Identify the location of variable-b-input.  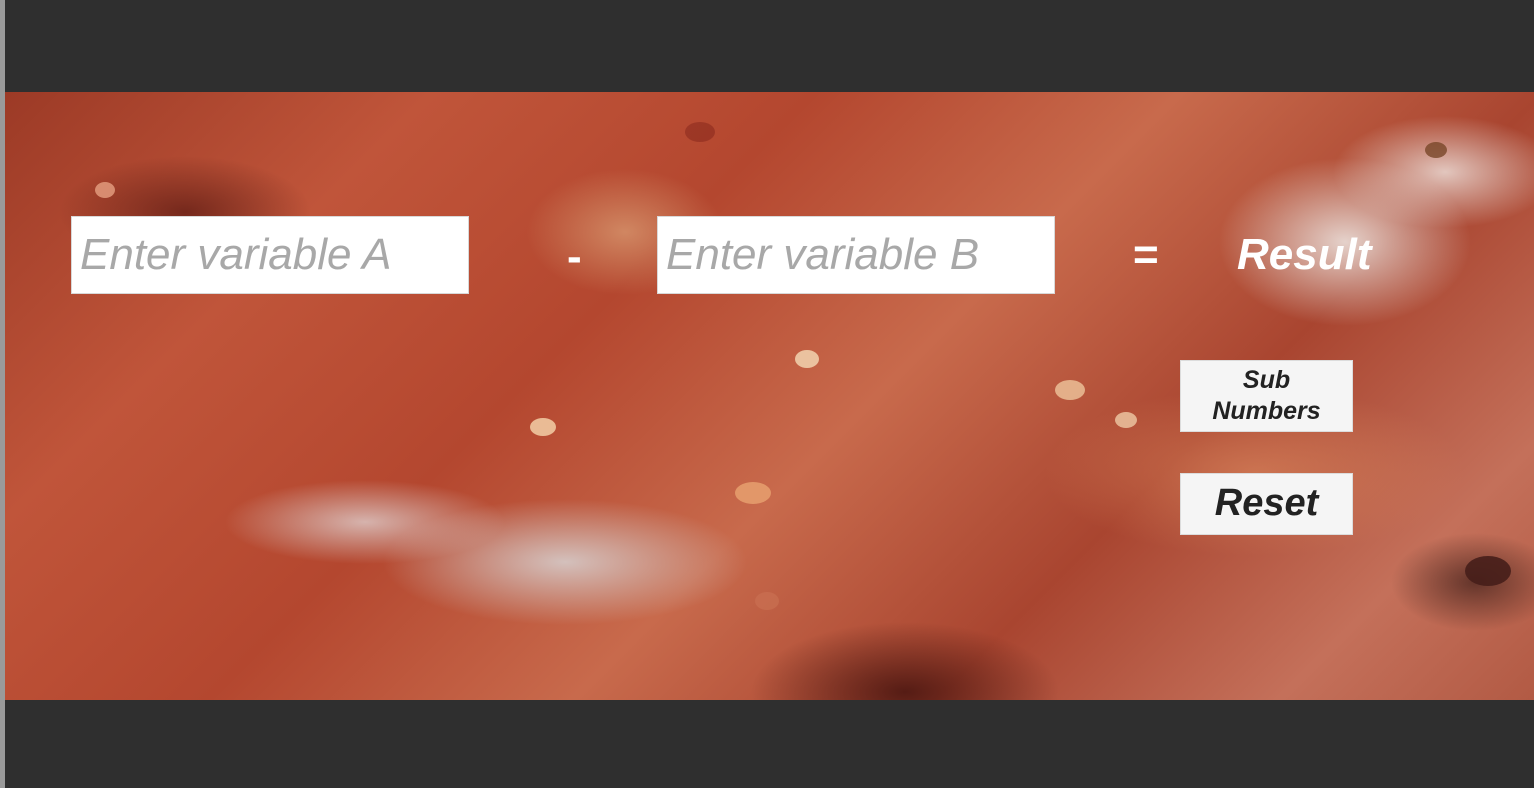
(856, 255).